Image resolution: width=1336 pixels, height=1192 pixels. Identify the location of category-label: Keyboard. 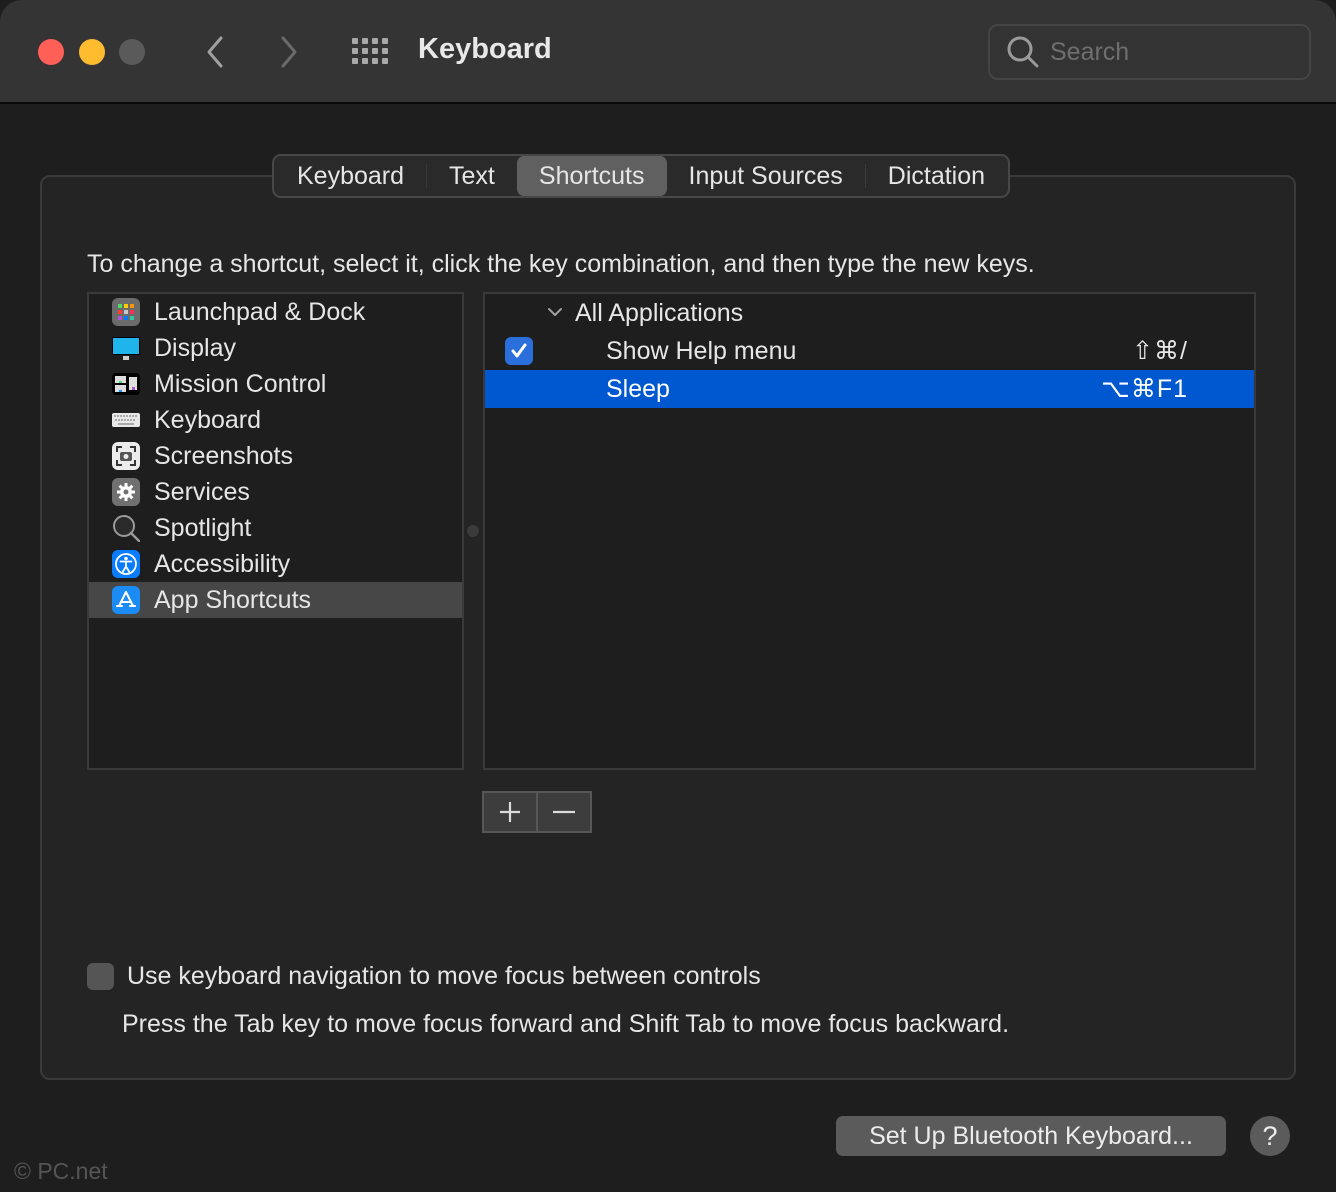
(208, 419).